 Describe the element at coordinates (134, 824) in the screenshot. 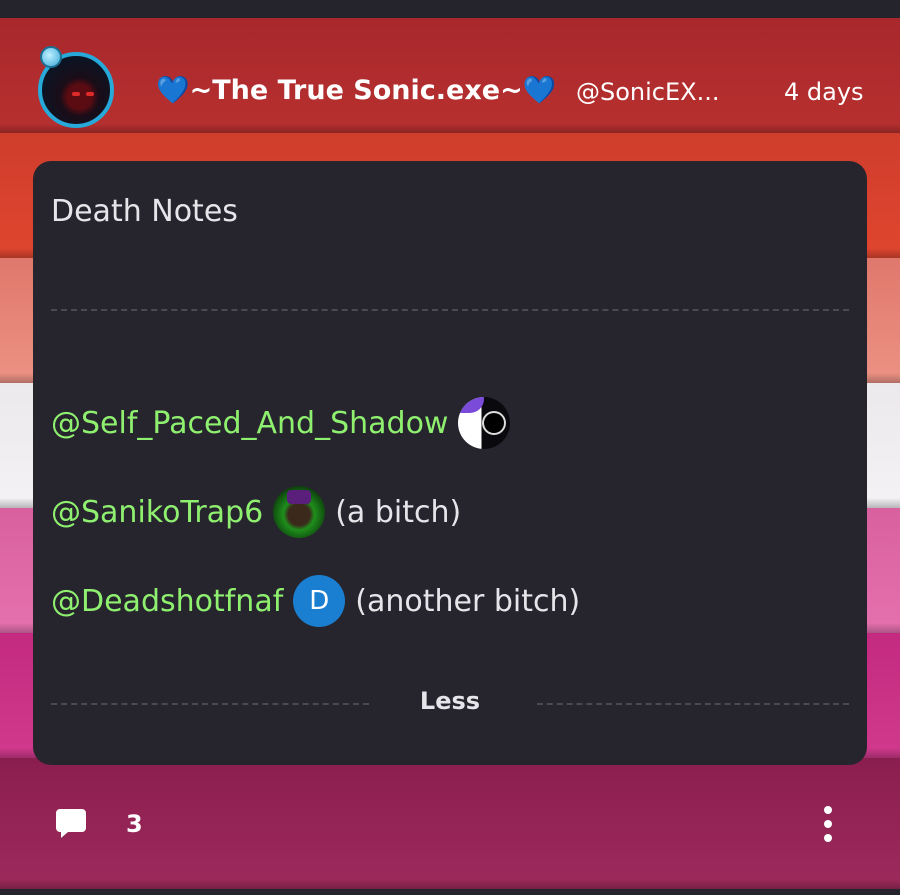

I see `comment-count: 3` at that location.